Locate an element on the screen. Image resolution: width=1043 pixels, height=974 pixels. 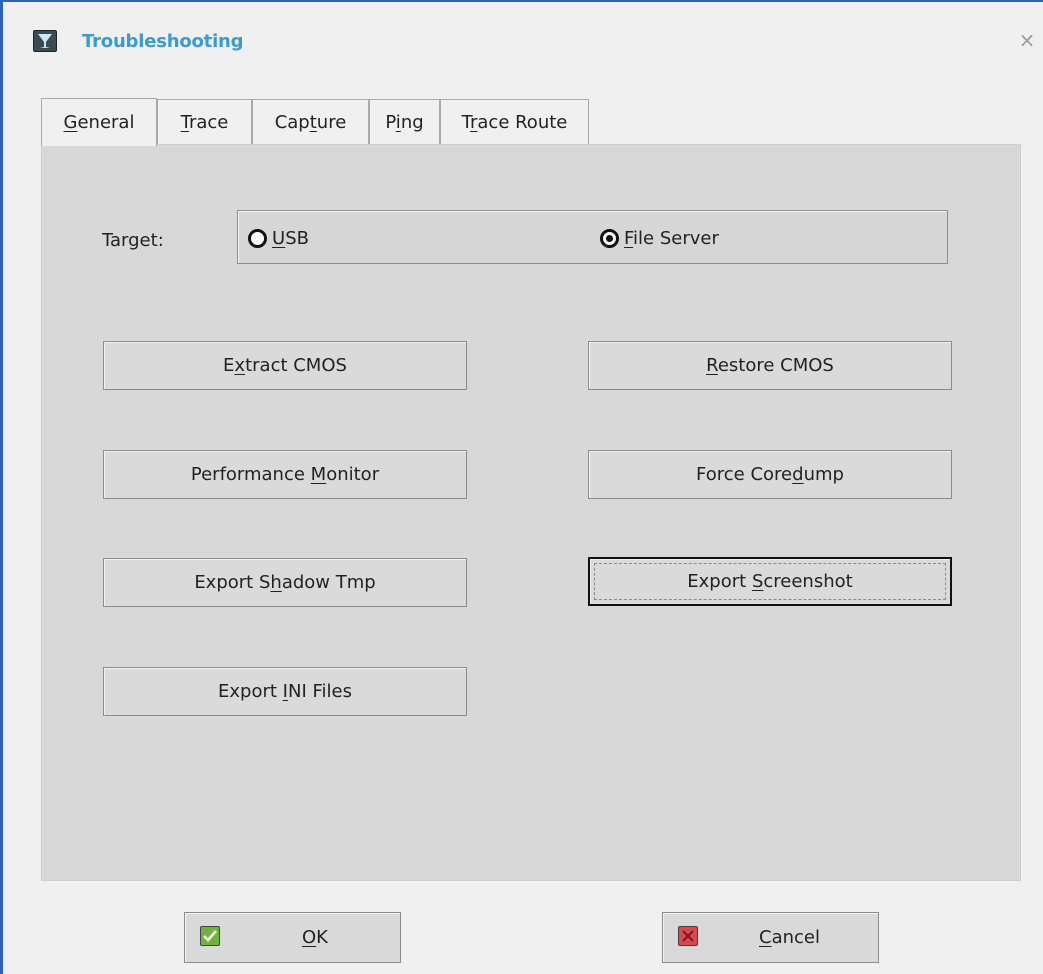
close-icon: × is located at coordinates (1027, 40).